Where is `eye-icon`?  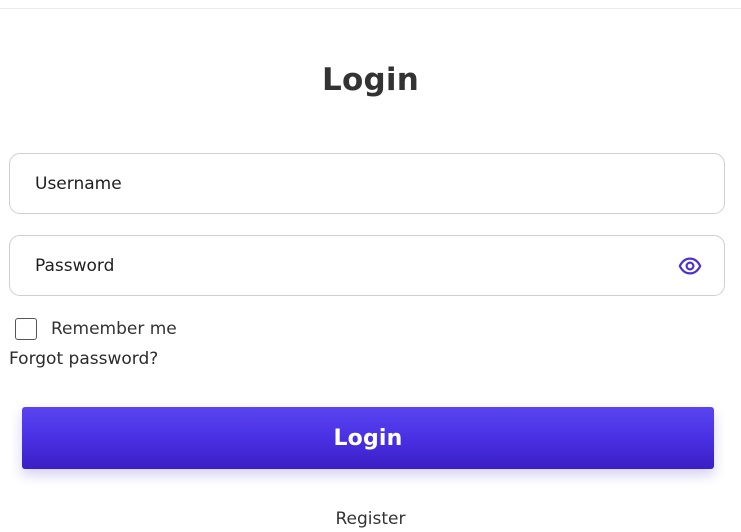 eye-icon is located at coordinates (690, 266).